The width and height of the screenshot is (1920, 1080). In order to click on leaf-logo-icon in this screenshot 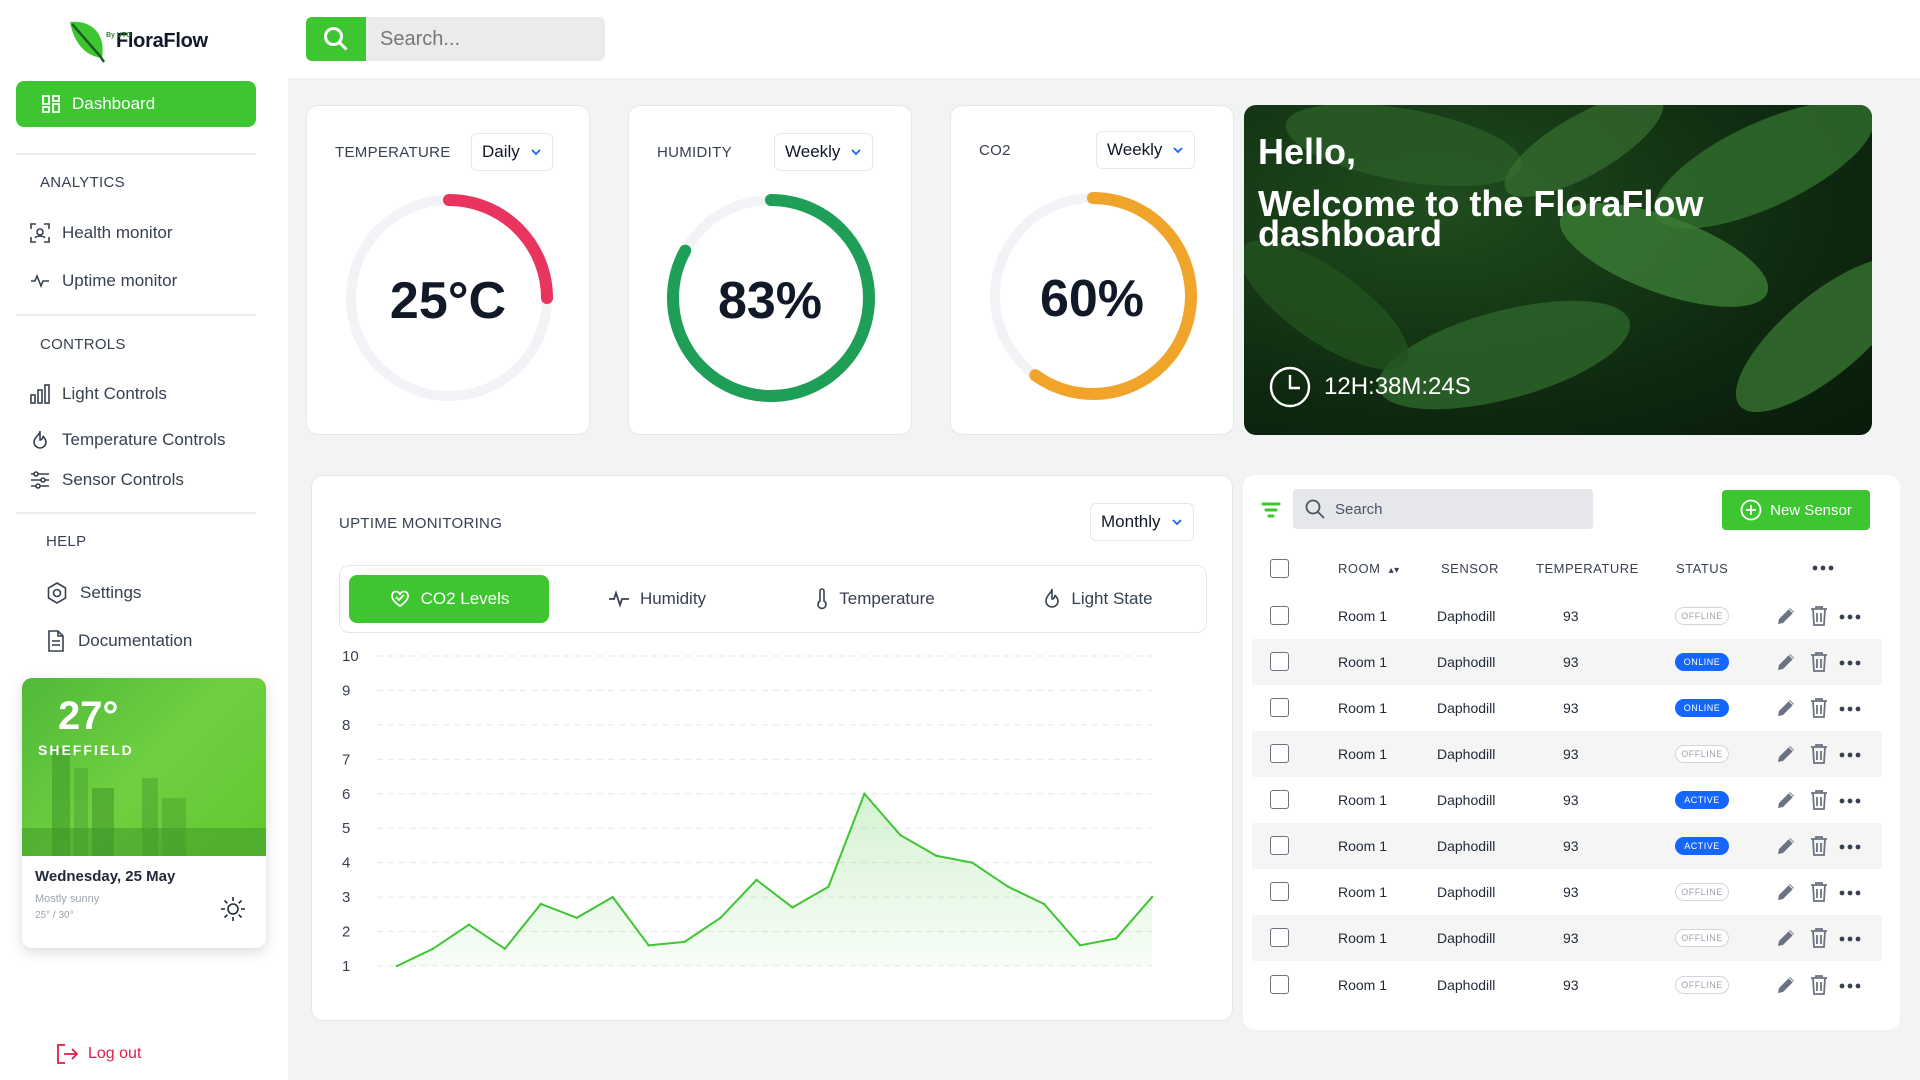, I will do `click(88, 42)`.